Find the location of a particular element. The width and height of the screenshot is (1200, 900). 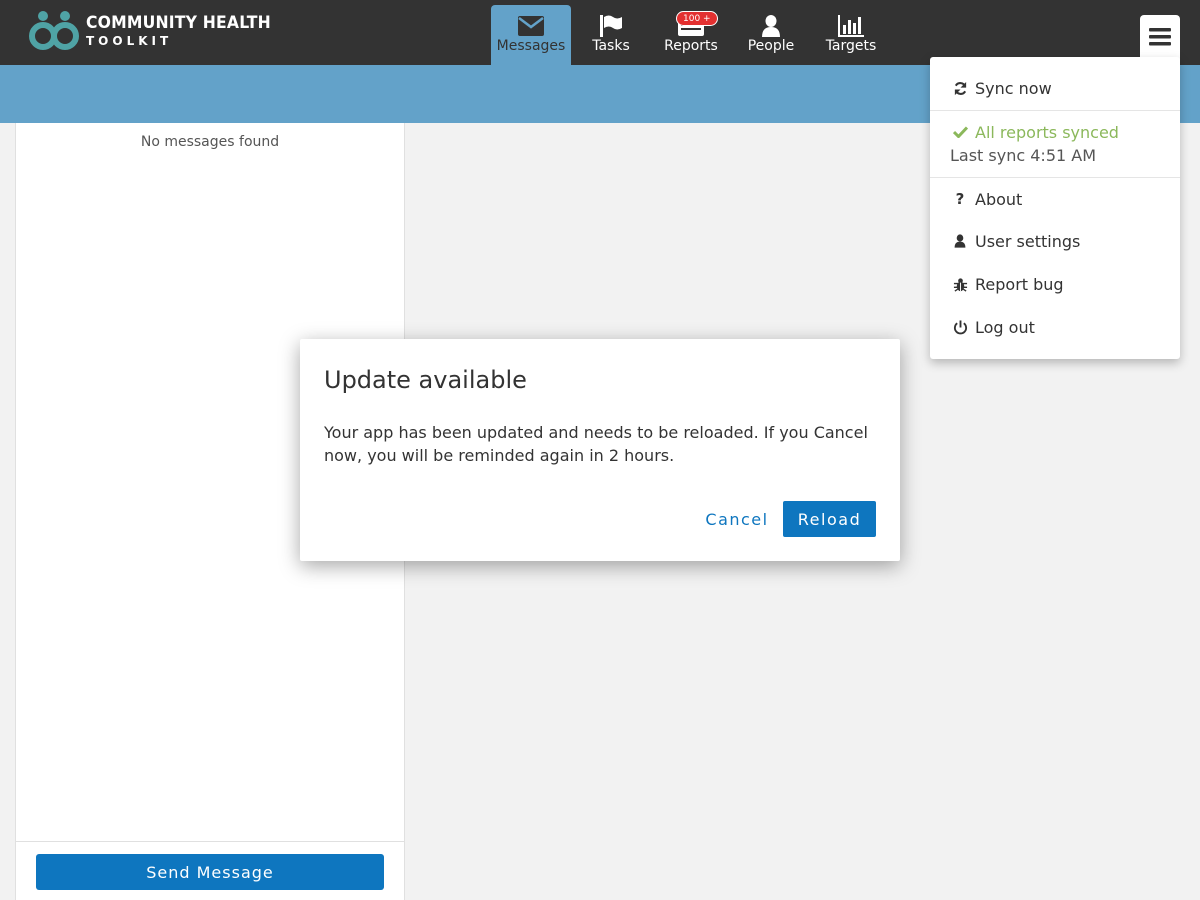

menu-report-bug: Report bug is located at coordinates (1055, 284).